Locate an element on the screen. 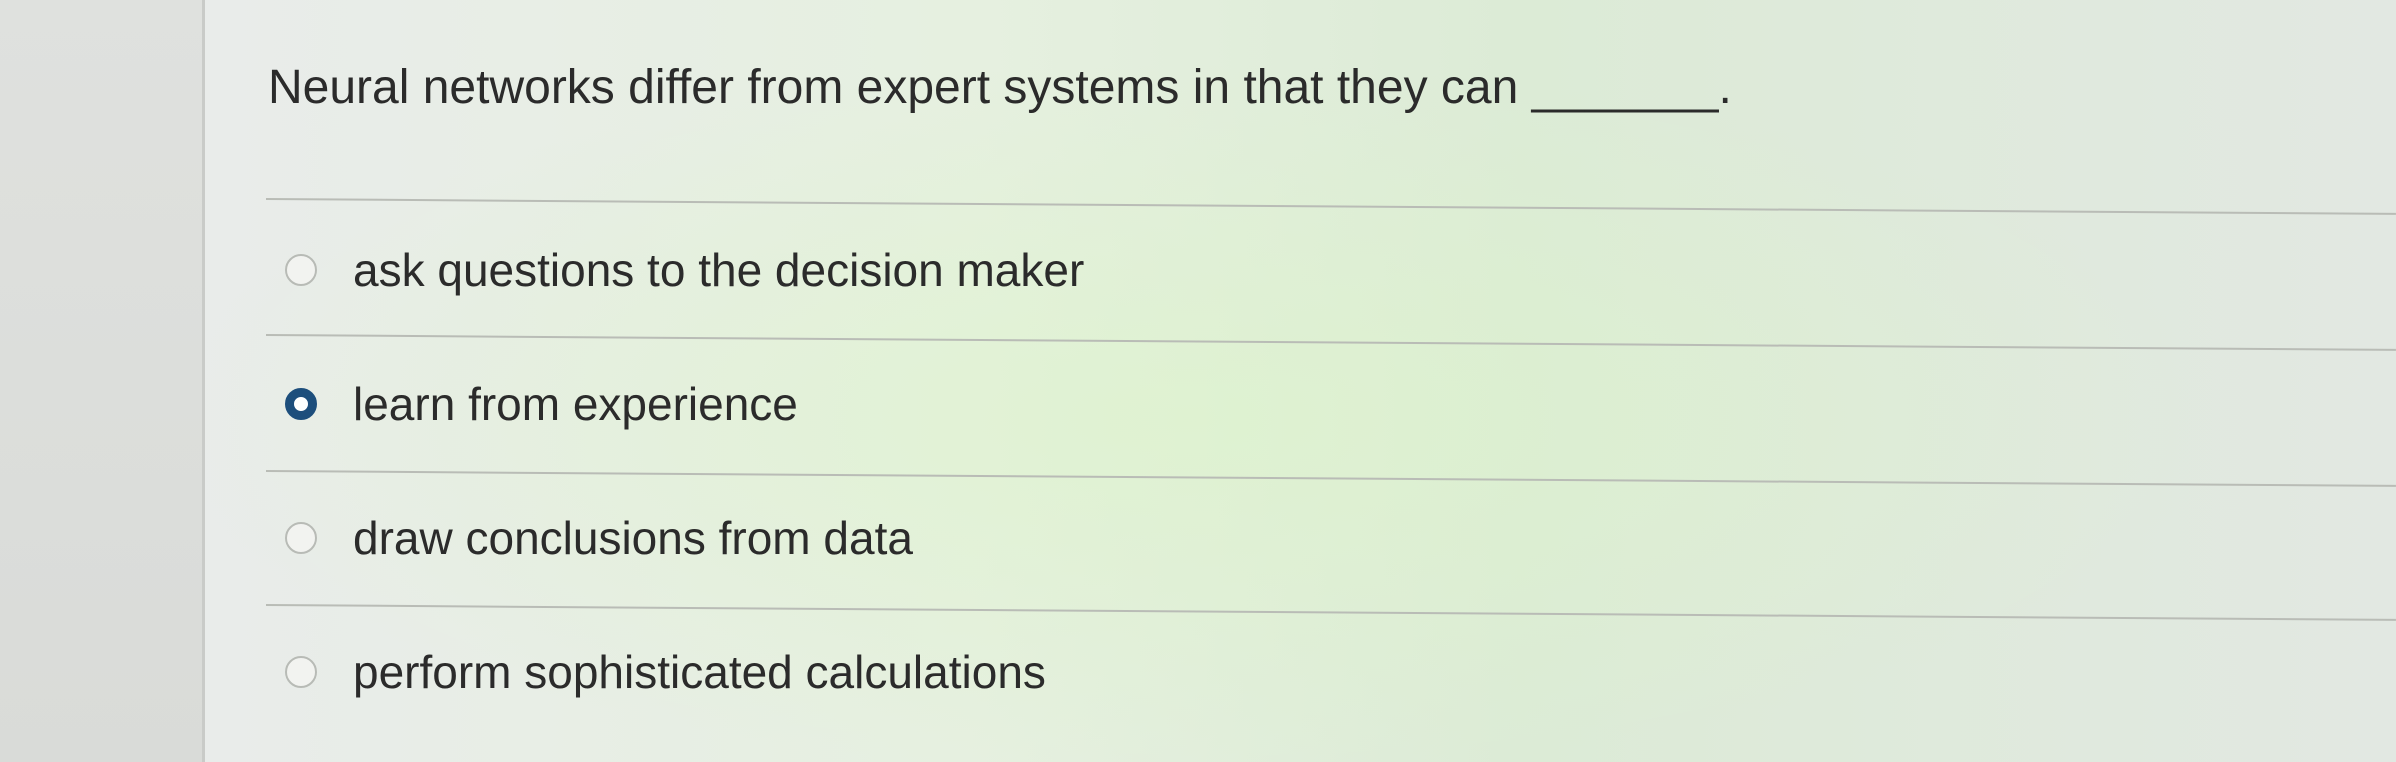  answer-option-4: perform sophisticated calculations is located at coordinates (665, 672).